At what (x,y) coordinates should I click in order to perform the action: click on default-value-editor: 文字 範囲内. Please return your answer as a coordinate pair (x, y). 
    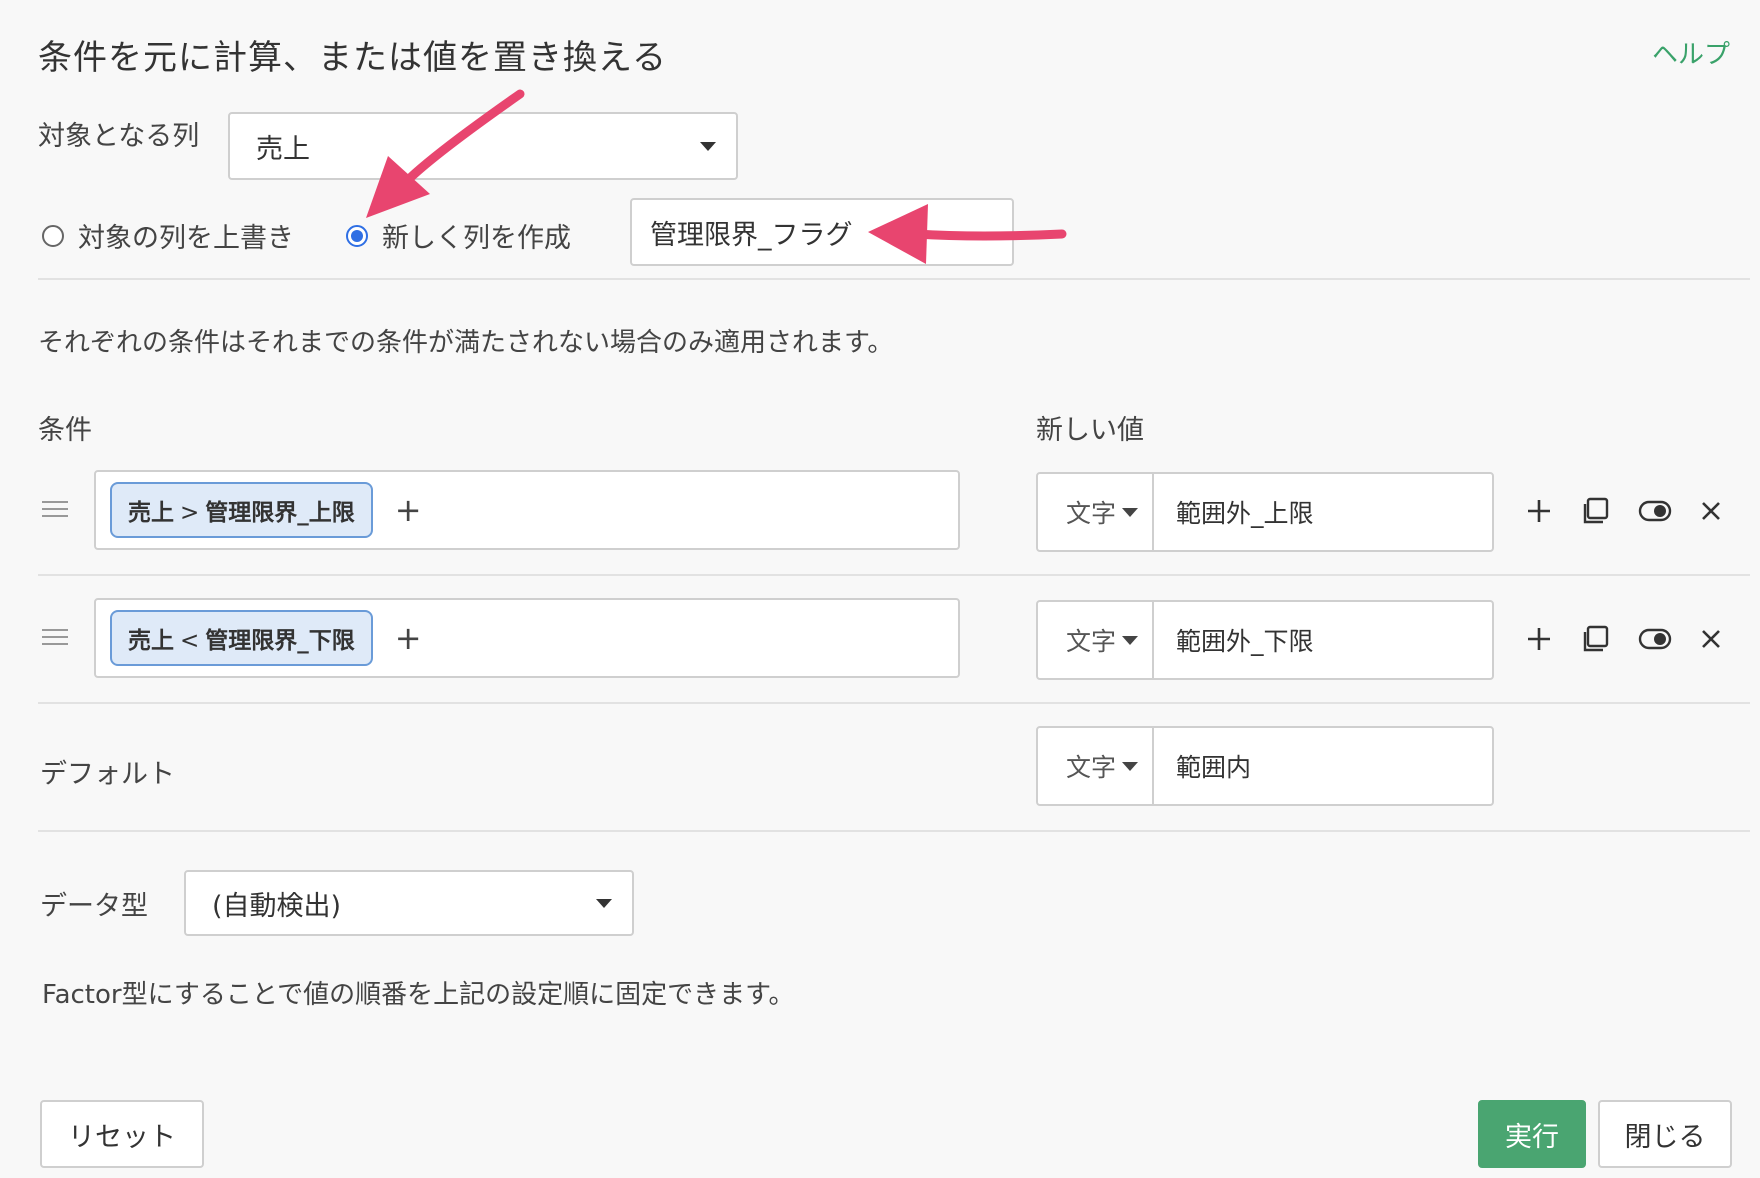
    Looking at the image, I should click on (1265, 766).